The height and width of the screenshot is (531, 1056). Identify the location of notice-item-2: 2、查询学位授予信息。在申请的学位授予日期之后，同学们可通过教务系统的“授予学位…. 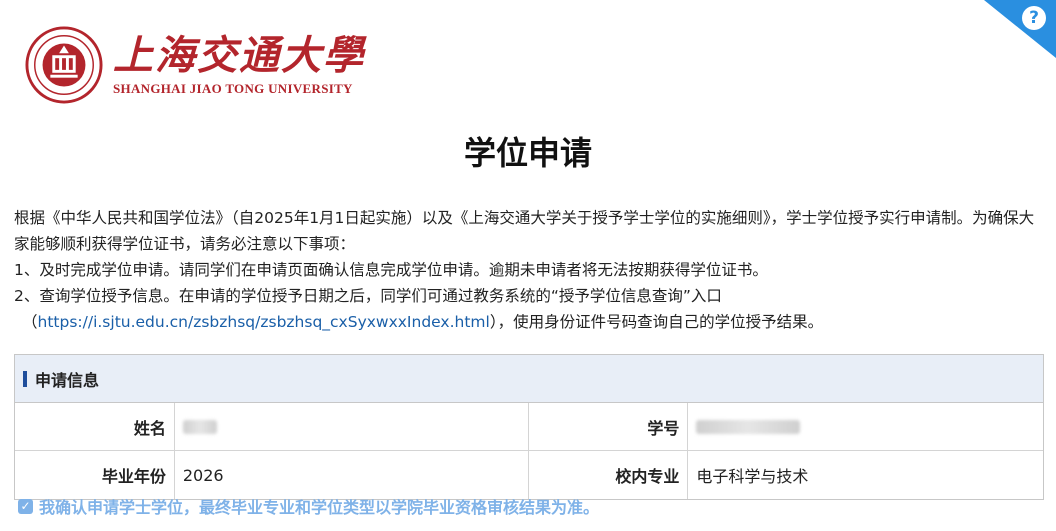
(368, 296).